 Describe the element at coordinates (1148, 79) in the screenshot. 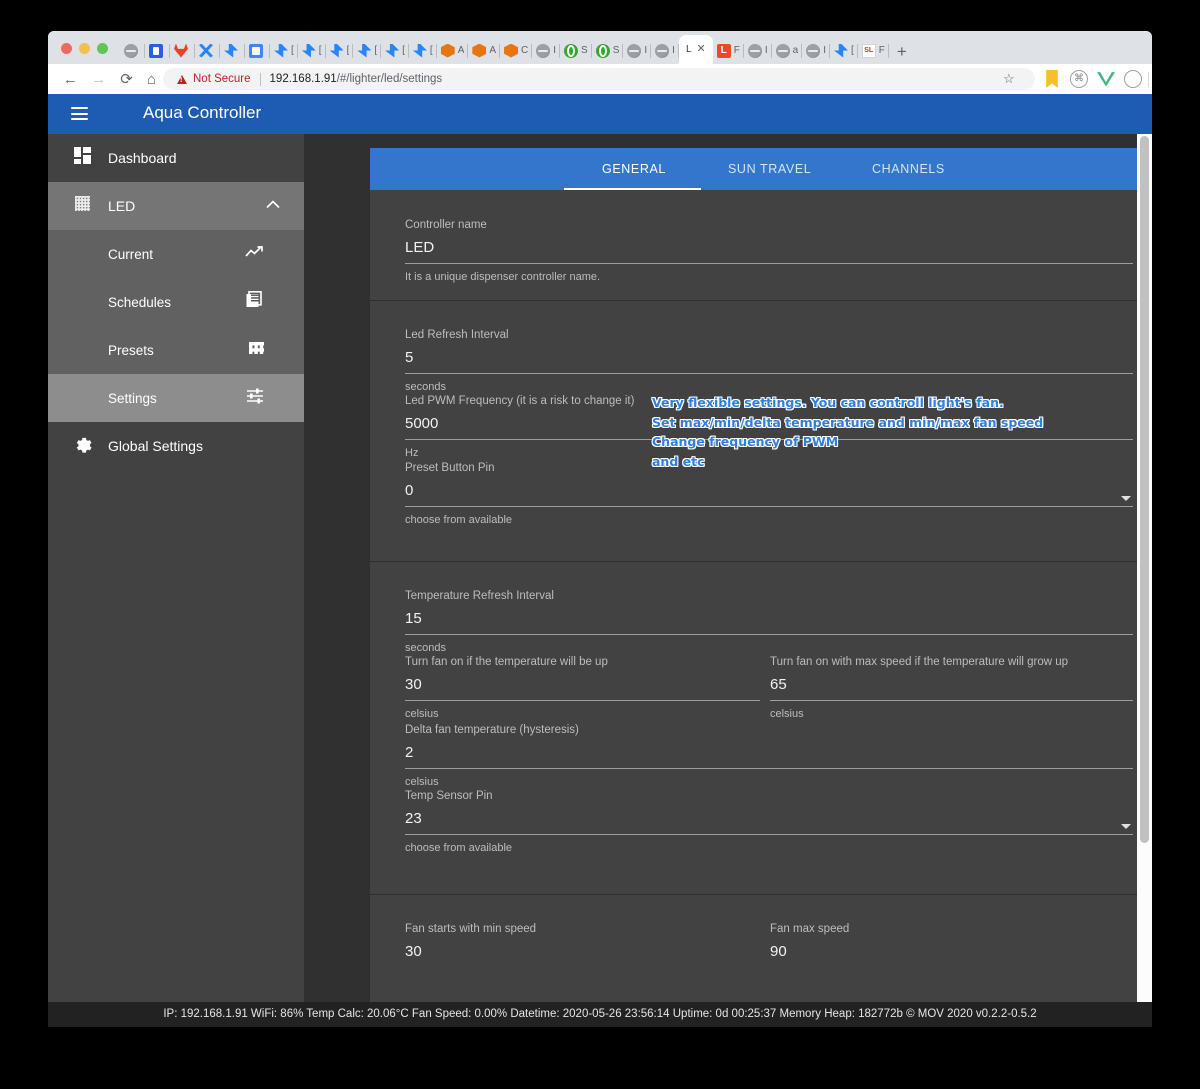

I see `nav-divider` at that location.